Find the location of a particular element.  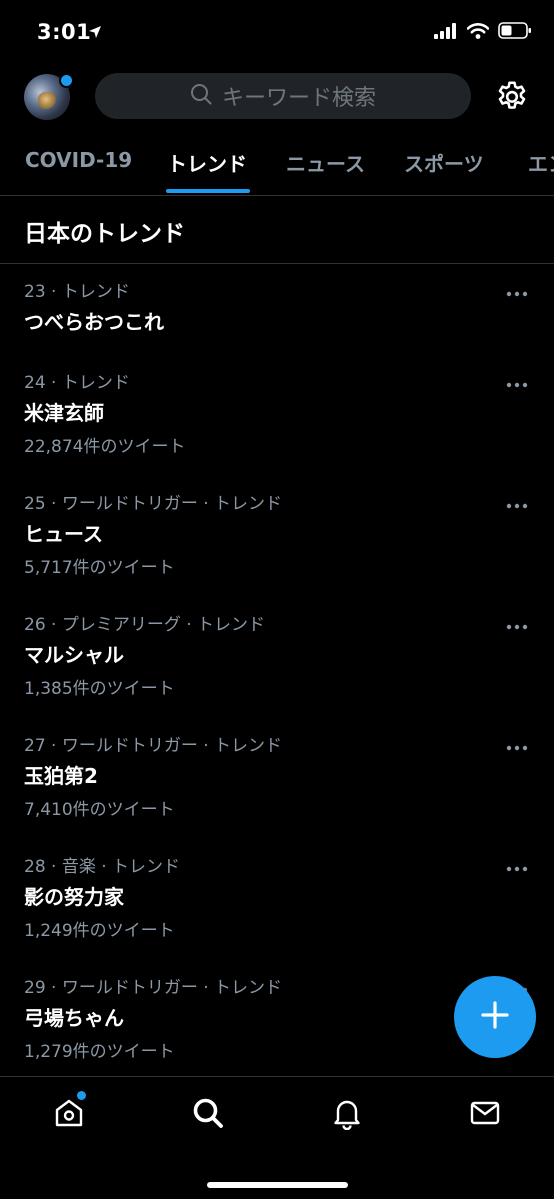

compose-button is located at coordinates (495, 1017).